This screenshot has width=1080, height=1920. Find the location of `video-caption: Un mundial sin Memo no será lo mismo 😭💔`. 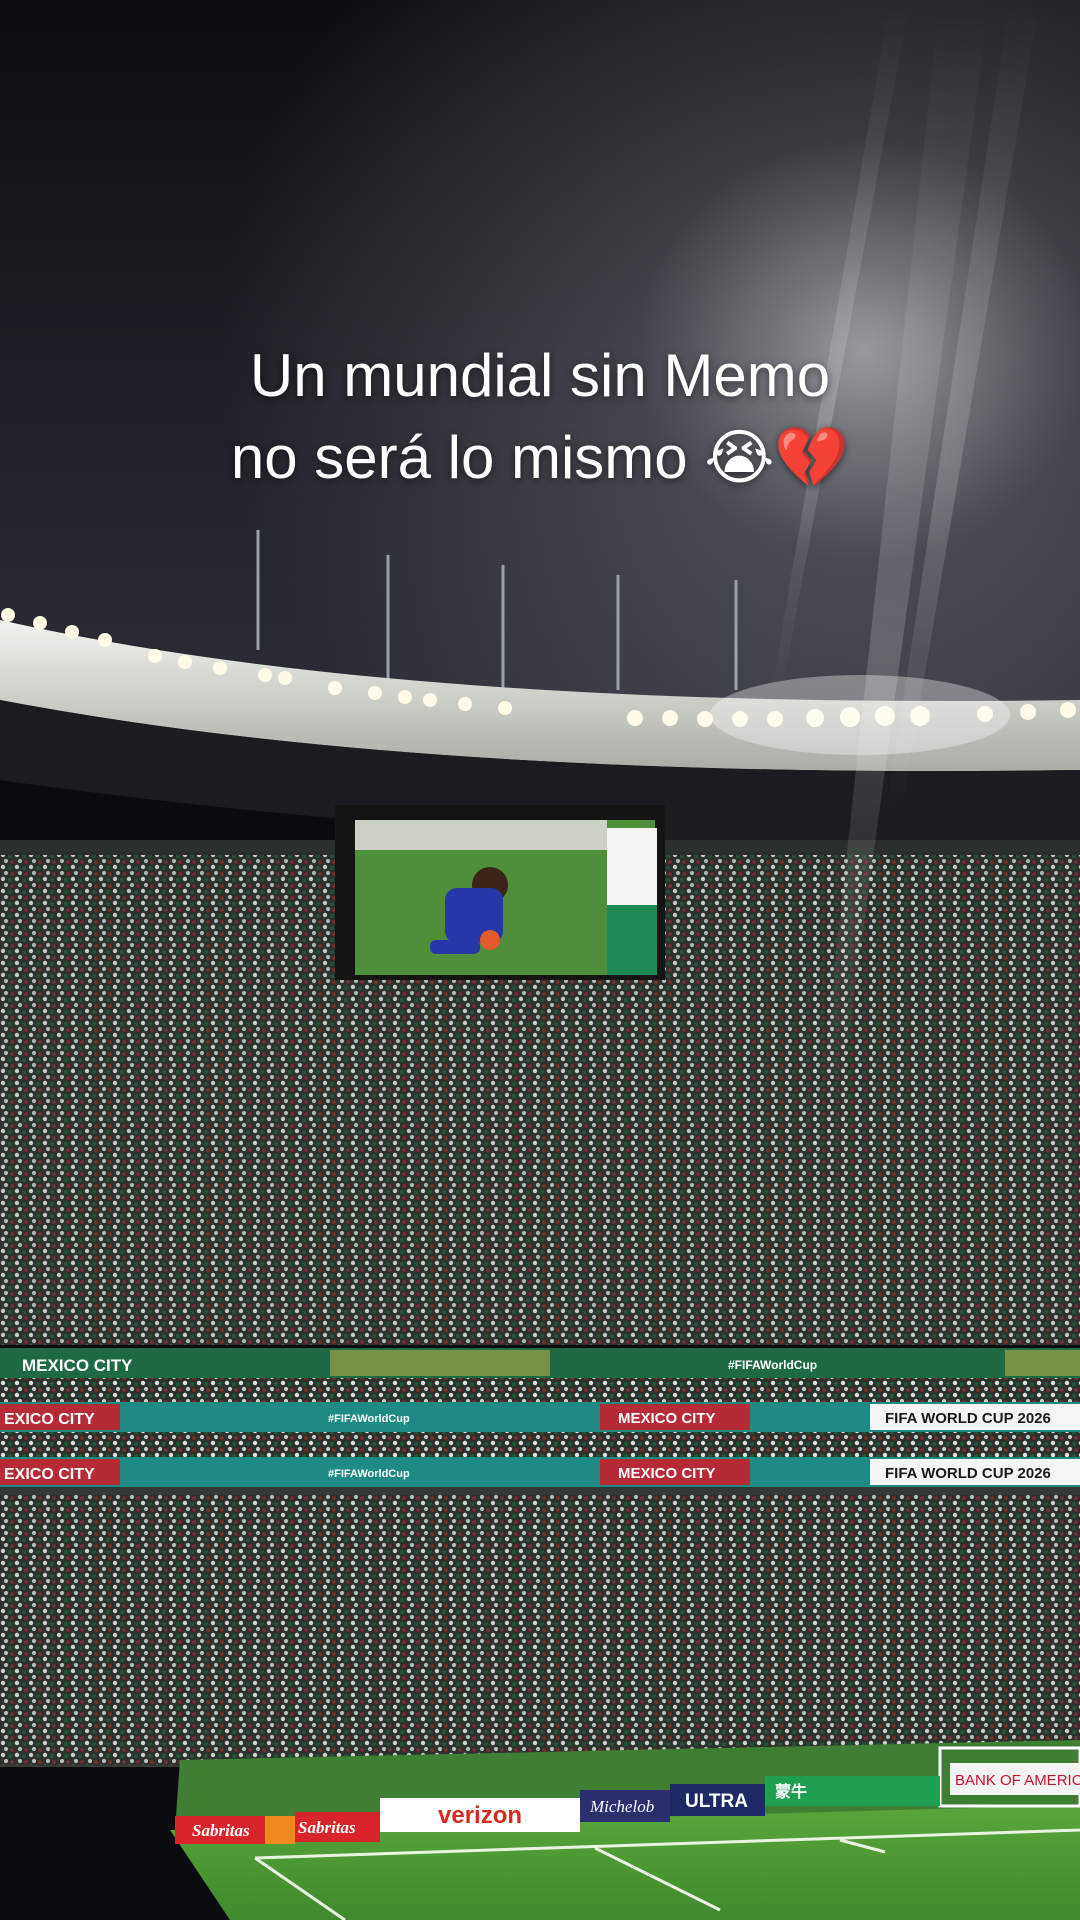

video-caption: Un mundial sin Memo no será lo mismo 😭💔 is located at coordinates (540, 417).